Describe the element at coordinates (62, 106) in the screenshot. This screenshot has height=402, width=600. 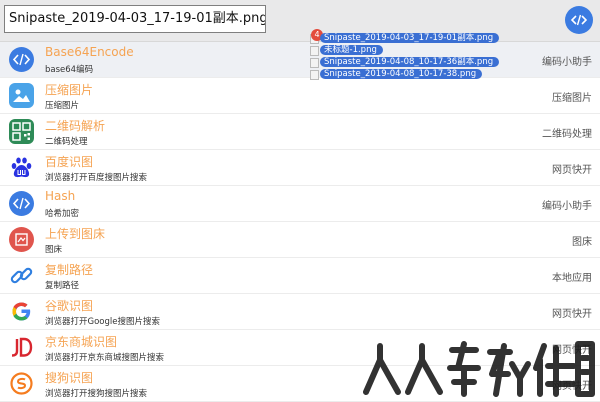
I see `item-subtitle: 压缩图片` at that location.